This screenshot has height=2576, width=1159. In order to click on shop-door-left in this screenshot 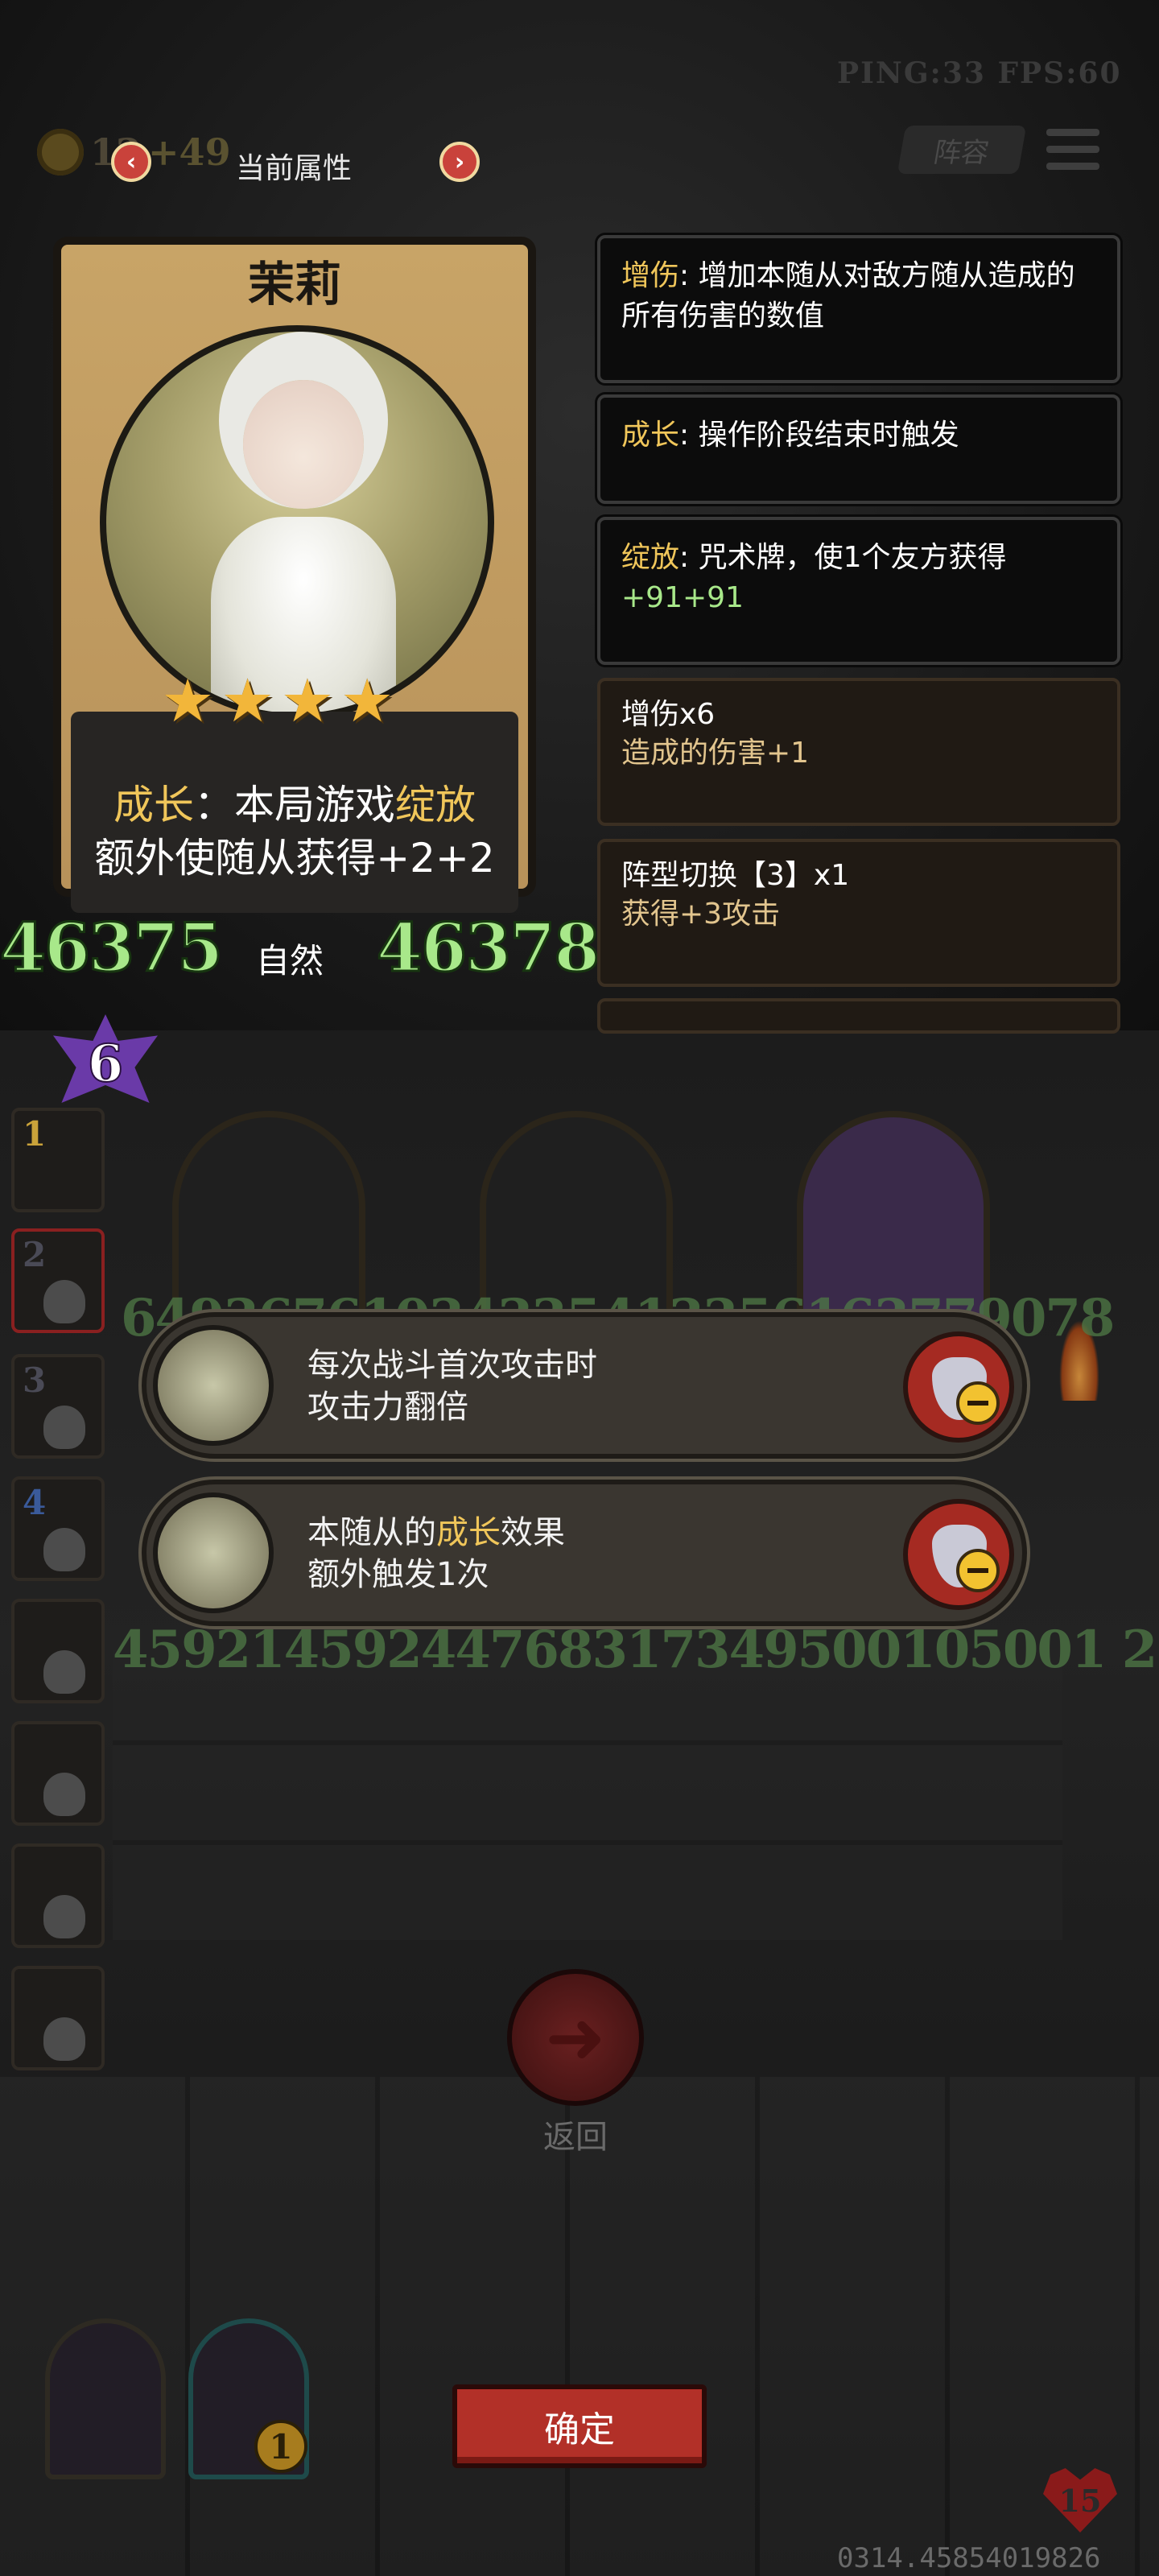, I will do `click(105, 2398)`.